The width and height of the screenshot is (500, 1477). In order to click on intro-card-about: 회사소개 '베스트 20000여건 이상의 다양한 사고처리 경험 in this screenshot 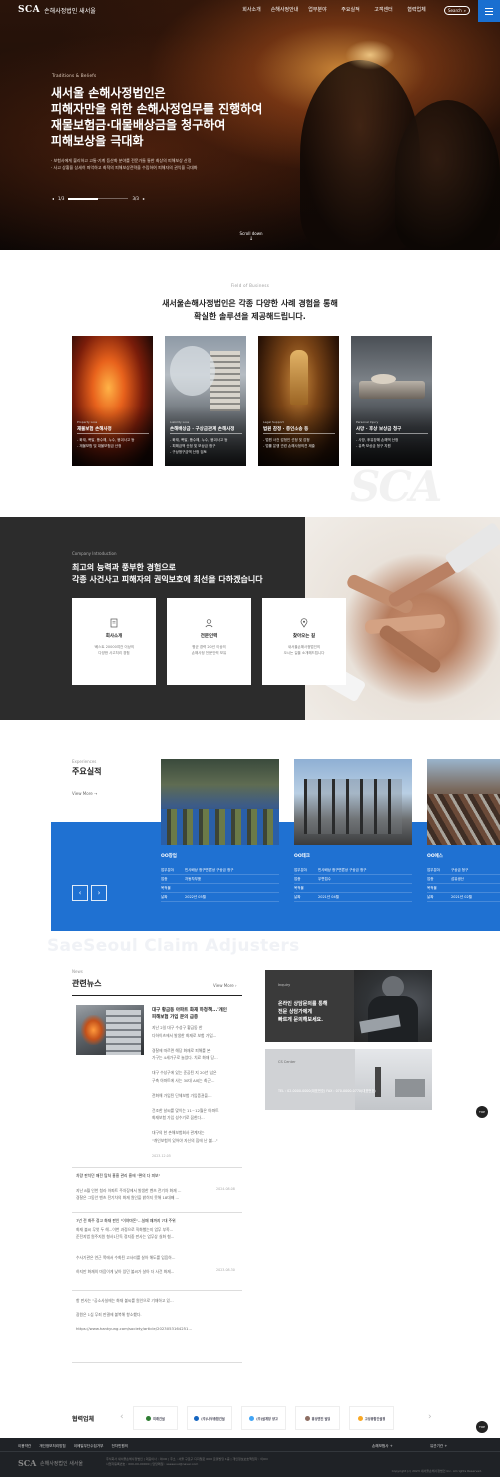, I will do `click(114, 641)`.